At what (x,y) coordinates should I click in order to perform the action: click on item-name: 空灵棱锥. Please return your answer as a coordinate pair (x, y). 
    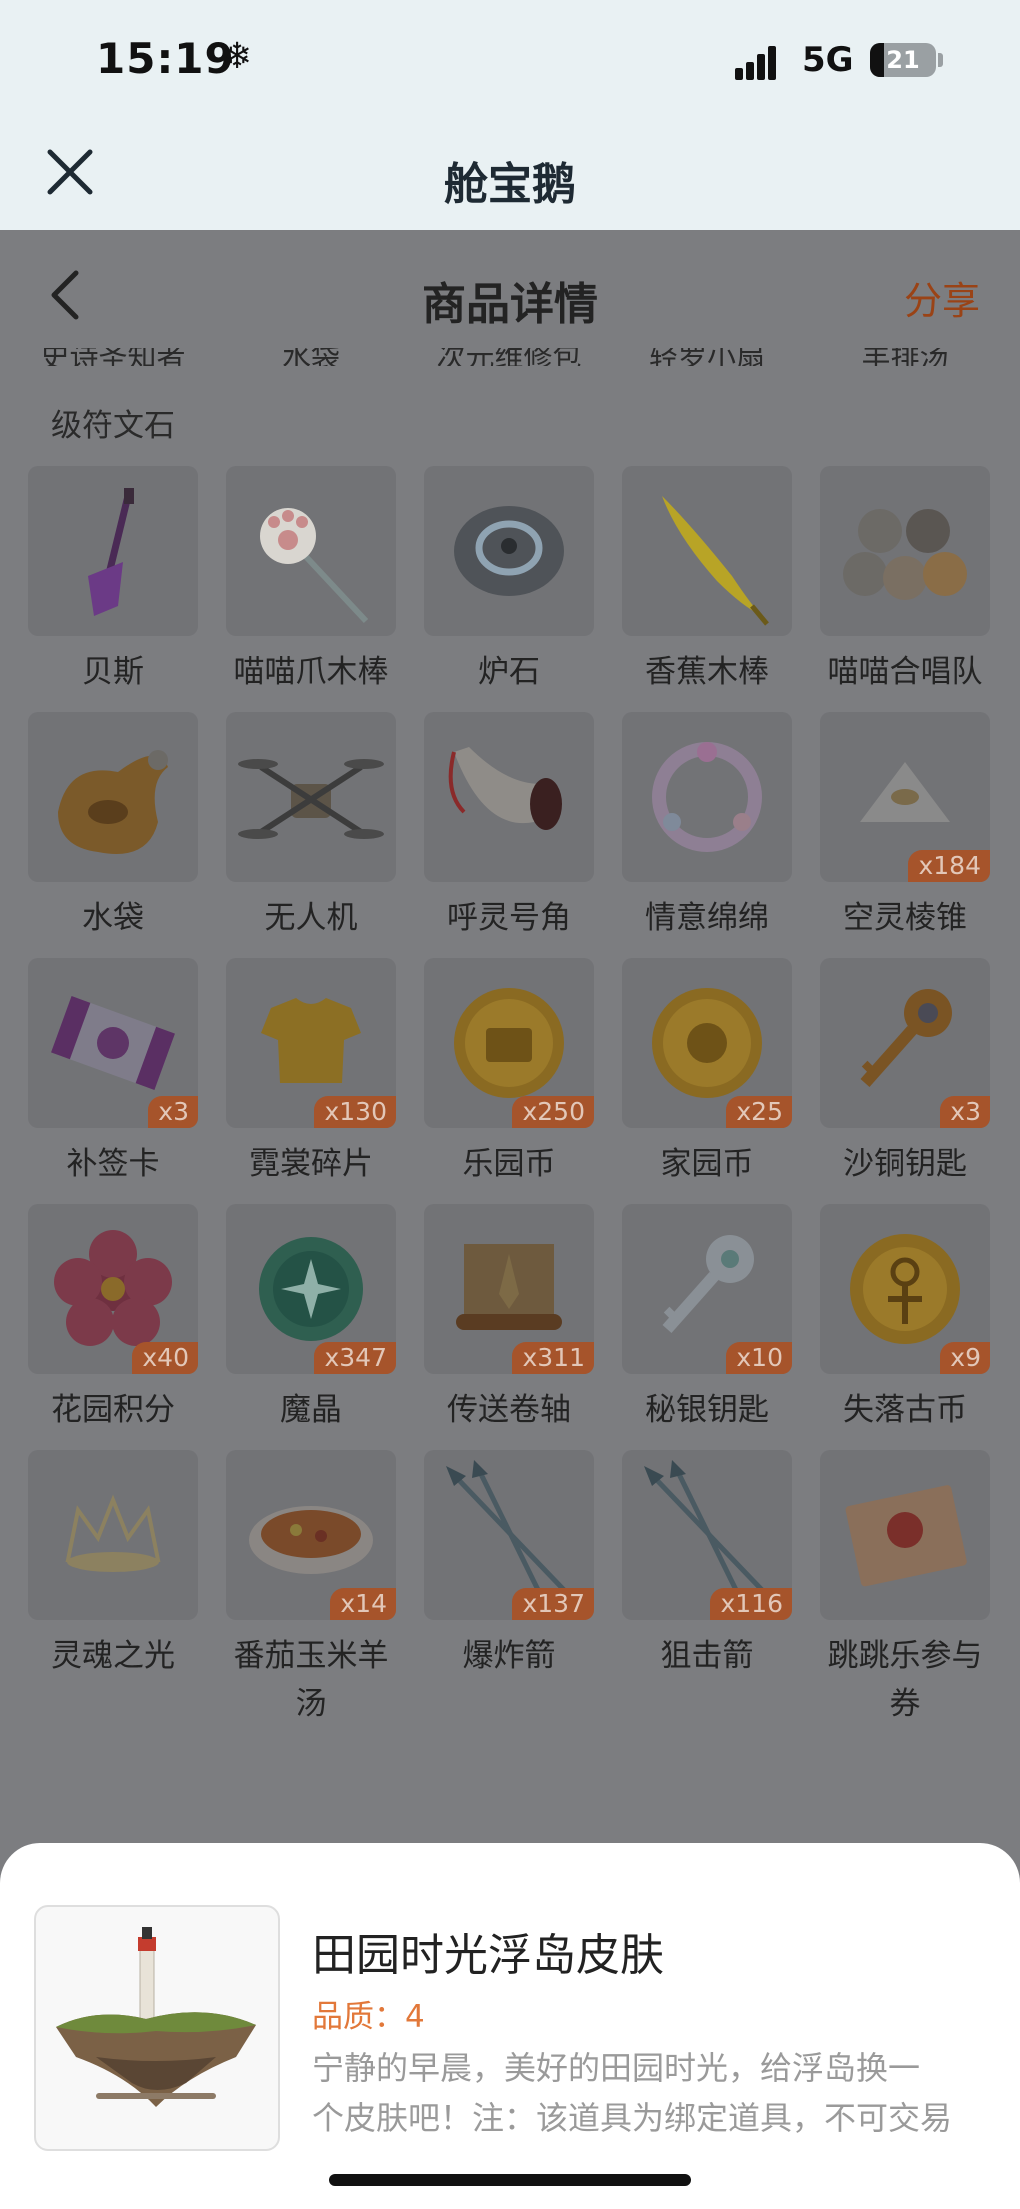
    Looking at the image, I should click on (905, 918).